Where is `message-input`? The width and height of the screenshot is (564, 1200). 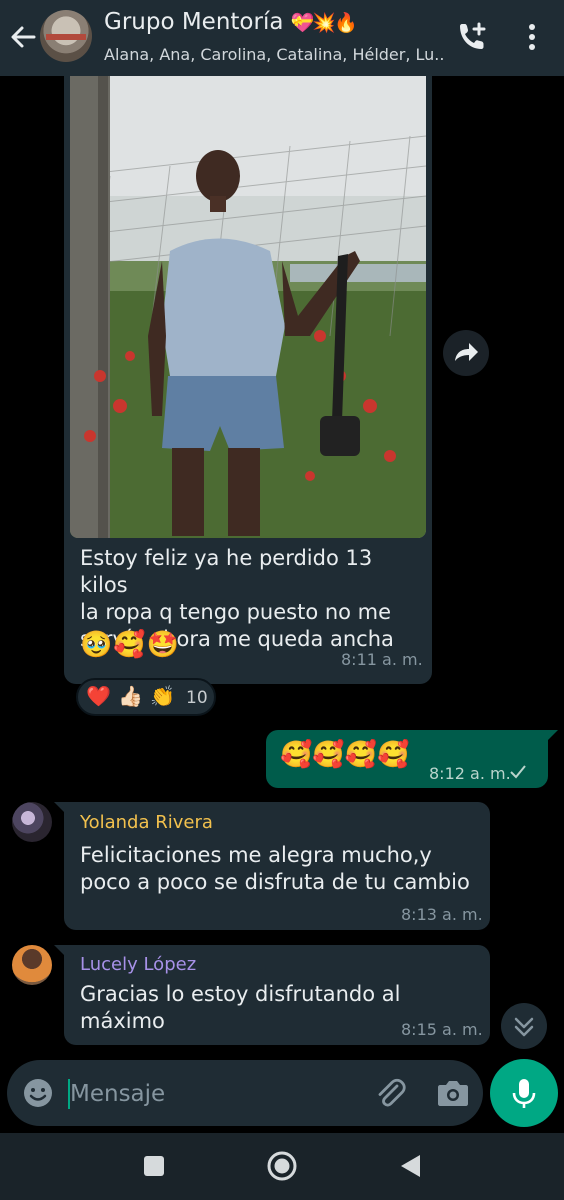
message-input is located at coordinates (215, 1094).